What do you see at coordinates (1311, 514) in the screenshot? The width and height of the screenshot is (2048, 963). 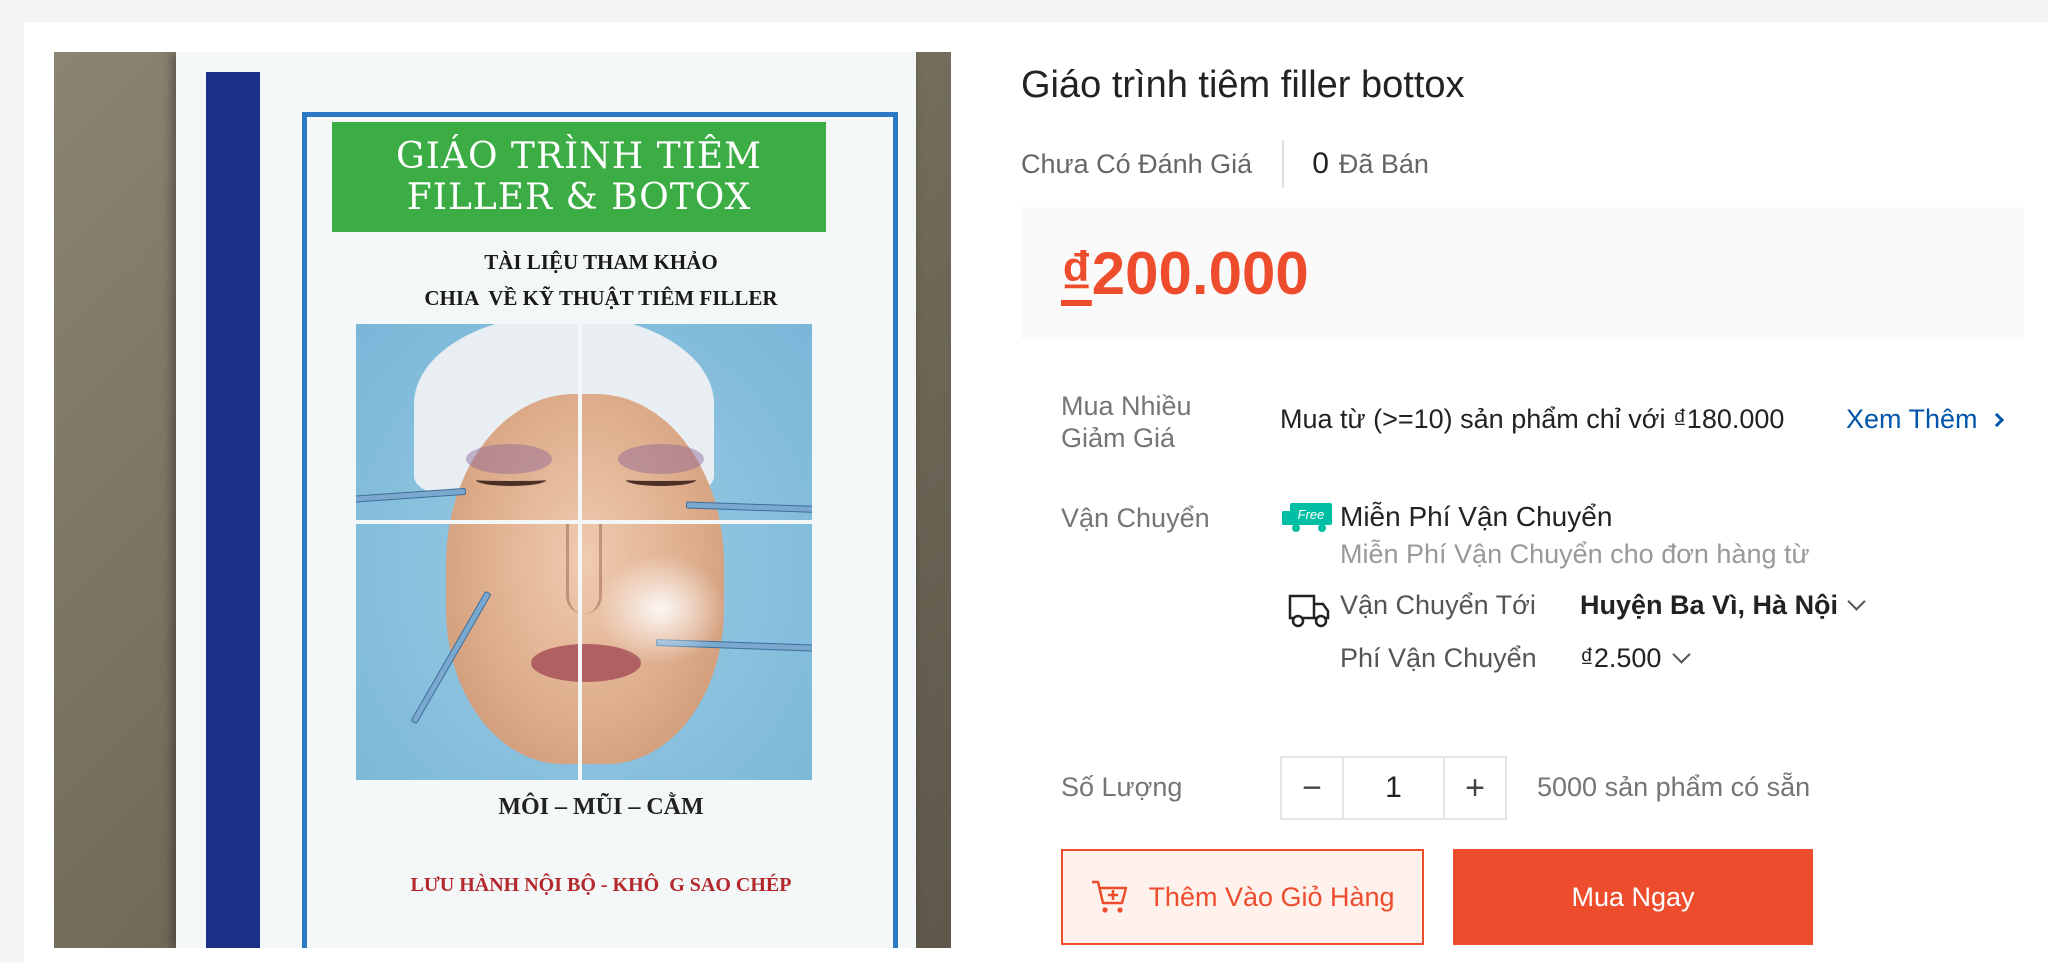 I see `free-badge-text: Free` at bounding box center [1311, 514].